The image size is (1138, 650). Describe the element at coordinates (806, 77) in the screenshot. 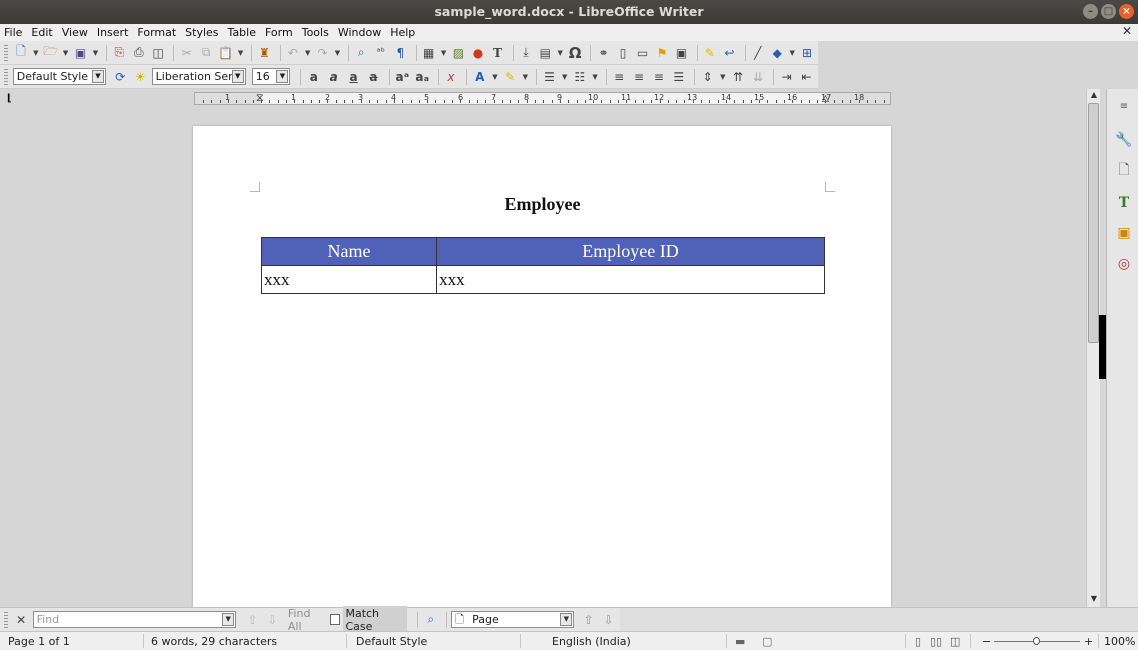

I see `decrease-indent-icon: ⇤` at that location.